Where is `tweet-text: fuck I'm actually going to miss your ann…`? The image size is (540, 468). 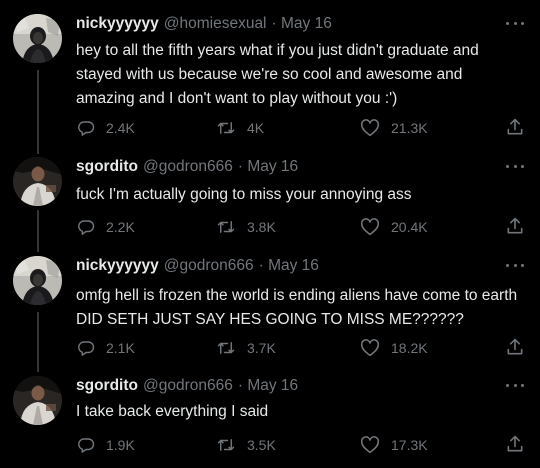 tweet-text: fuck I'm actually going to miss your ann… is located at coordinates (244, 194).